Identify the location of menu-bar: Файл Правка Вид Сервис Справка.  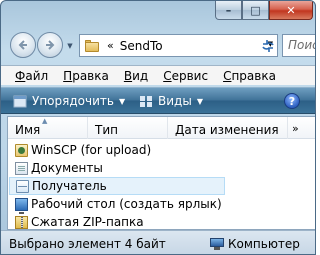
(158, 75).